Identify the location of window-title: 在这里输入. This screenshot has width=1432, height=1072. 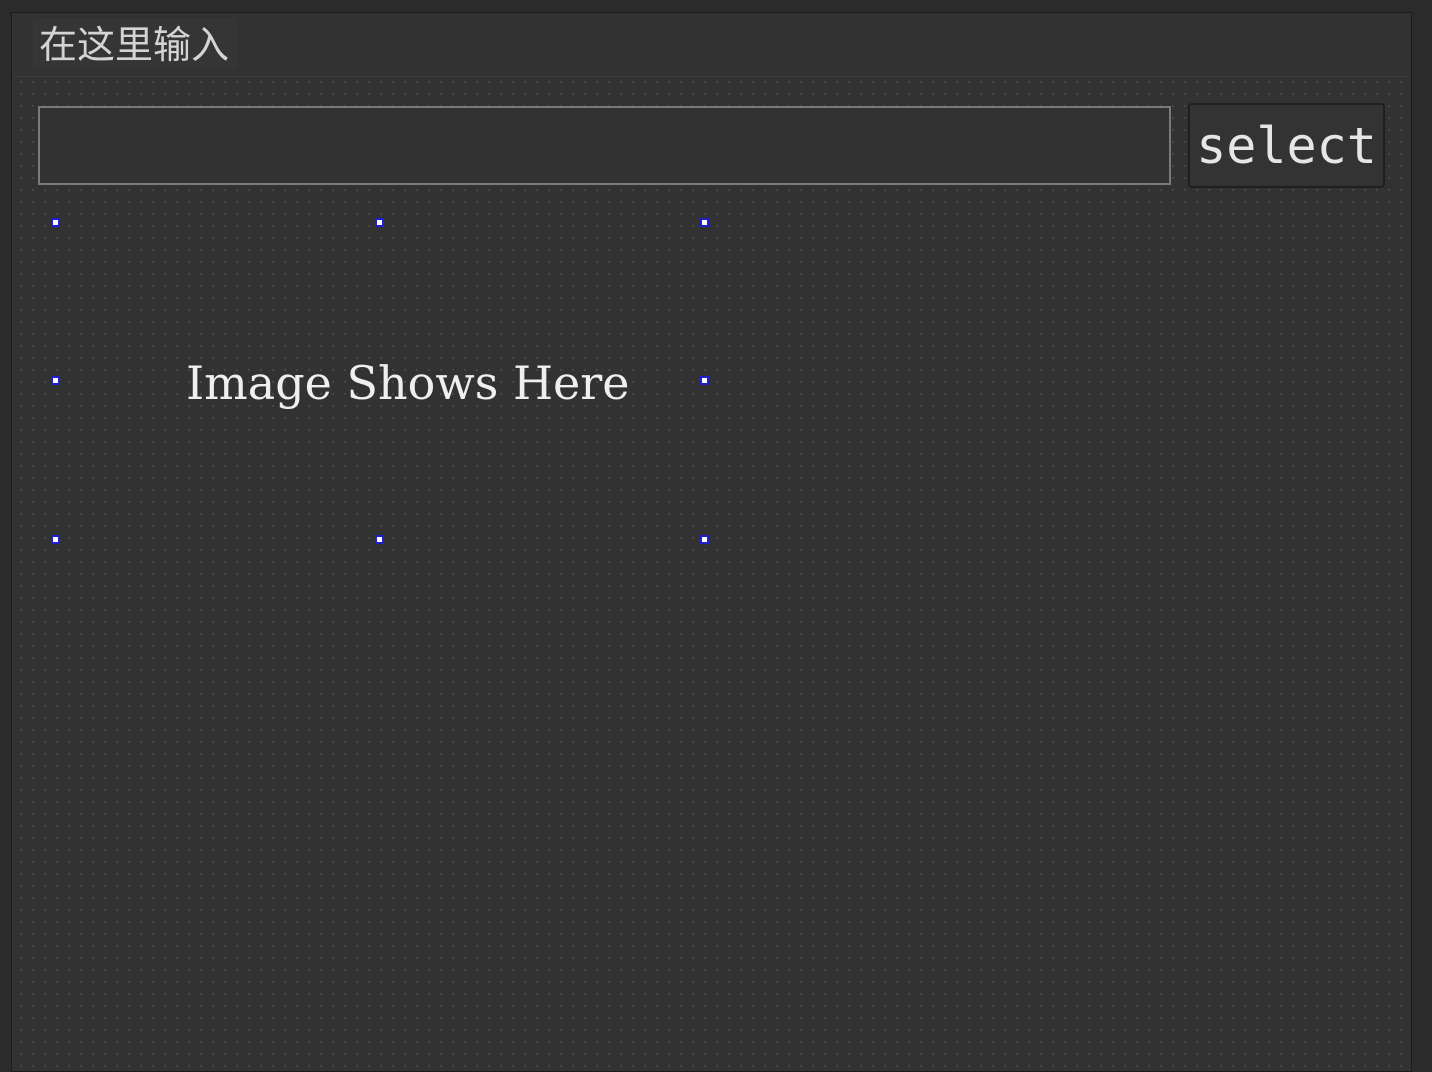
(135, 43).